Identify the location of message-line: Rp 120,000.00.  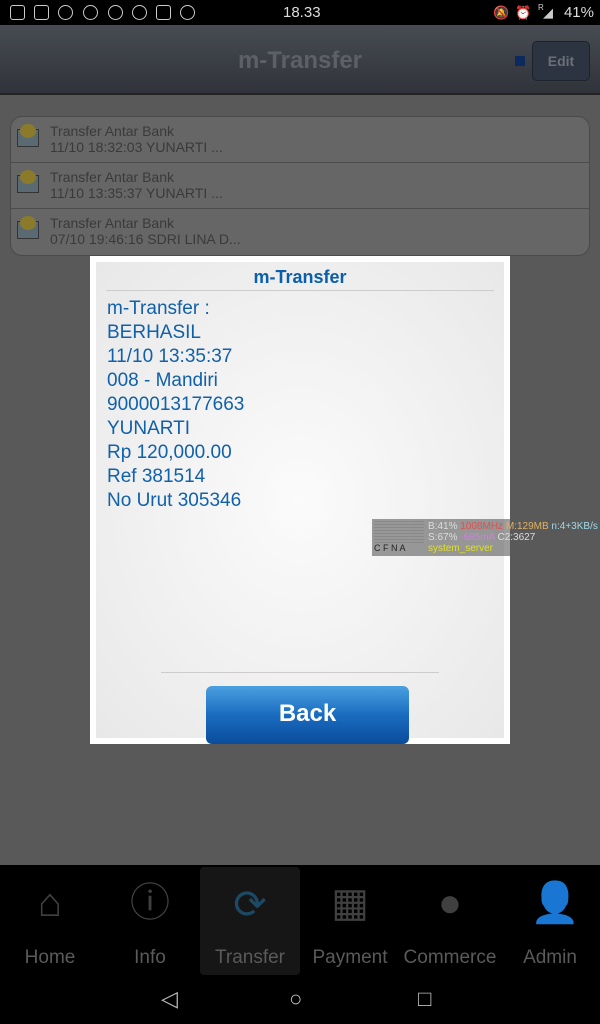
(169, 452).